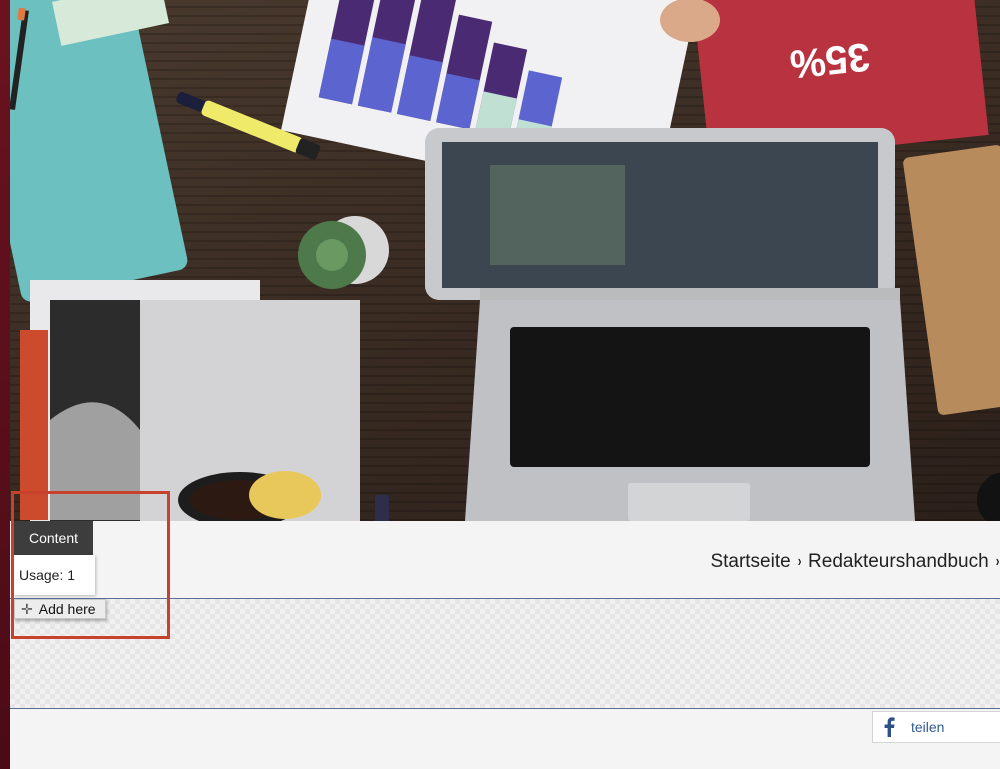 Image resolution: width=1000 pixels, height=769 pixels. Describe the element at coordinates (5, 384) in the screenshot. I see `left-sidebar-strip` at that location.